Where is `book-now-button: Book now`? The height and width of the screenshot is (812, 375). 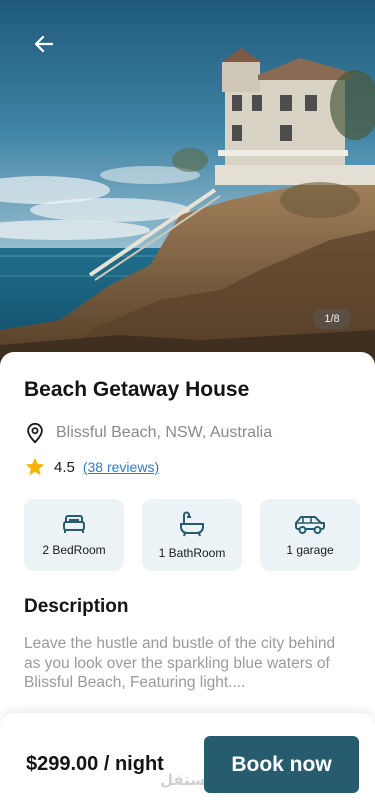 book-now-button: Book now is located at coordinates (281, 764).